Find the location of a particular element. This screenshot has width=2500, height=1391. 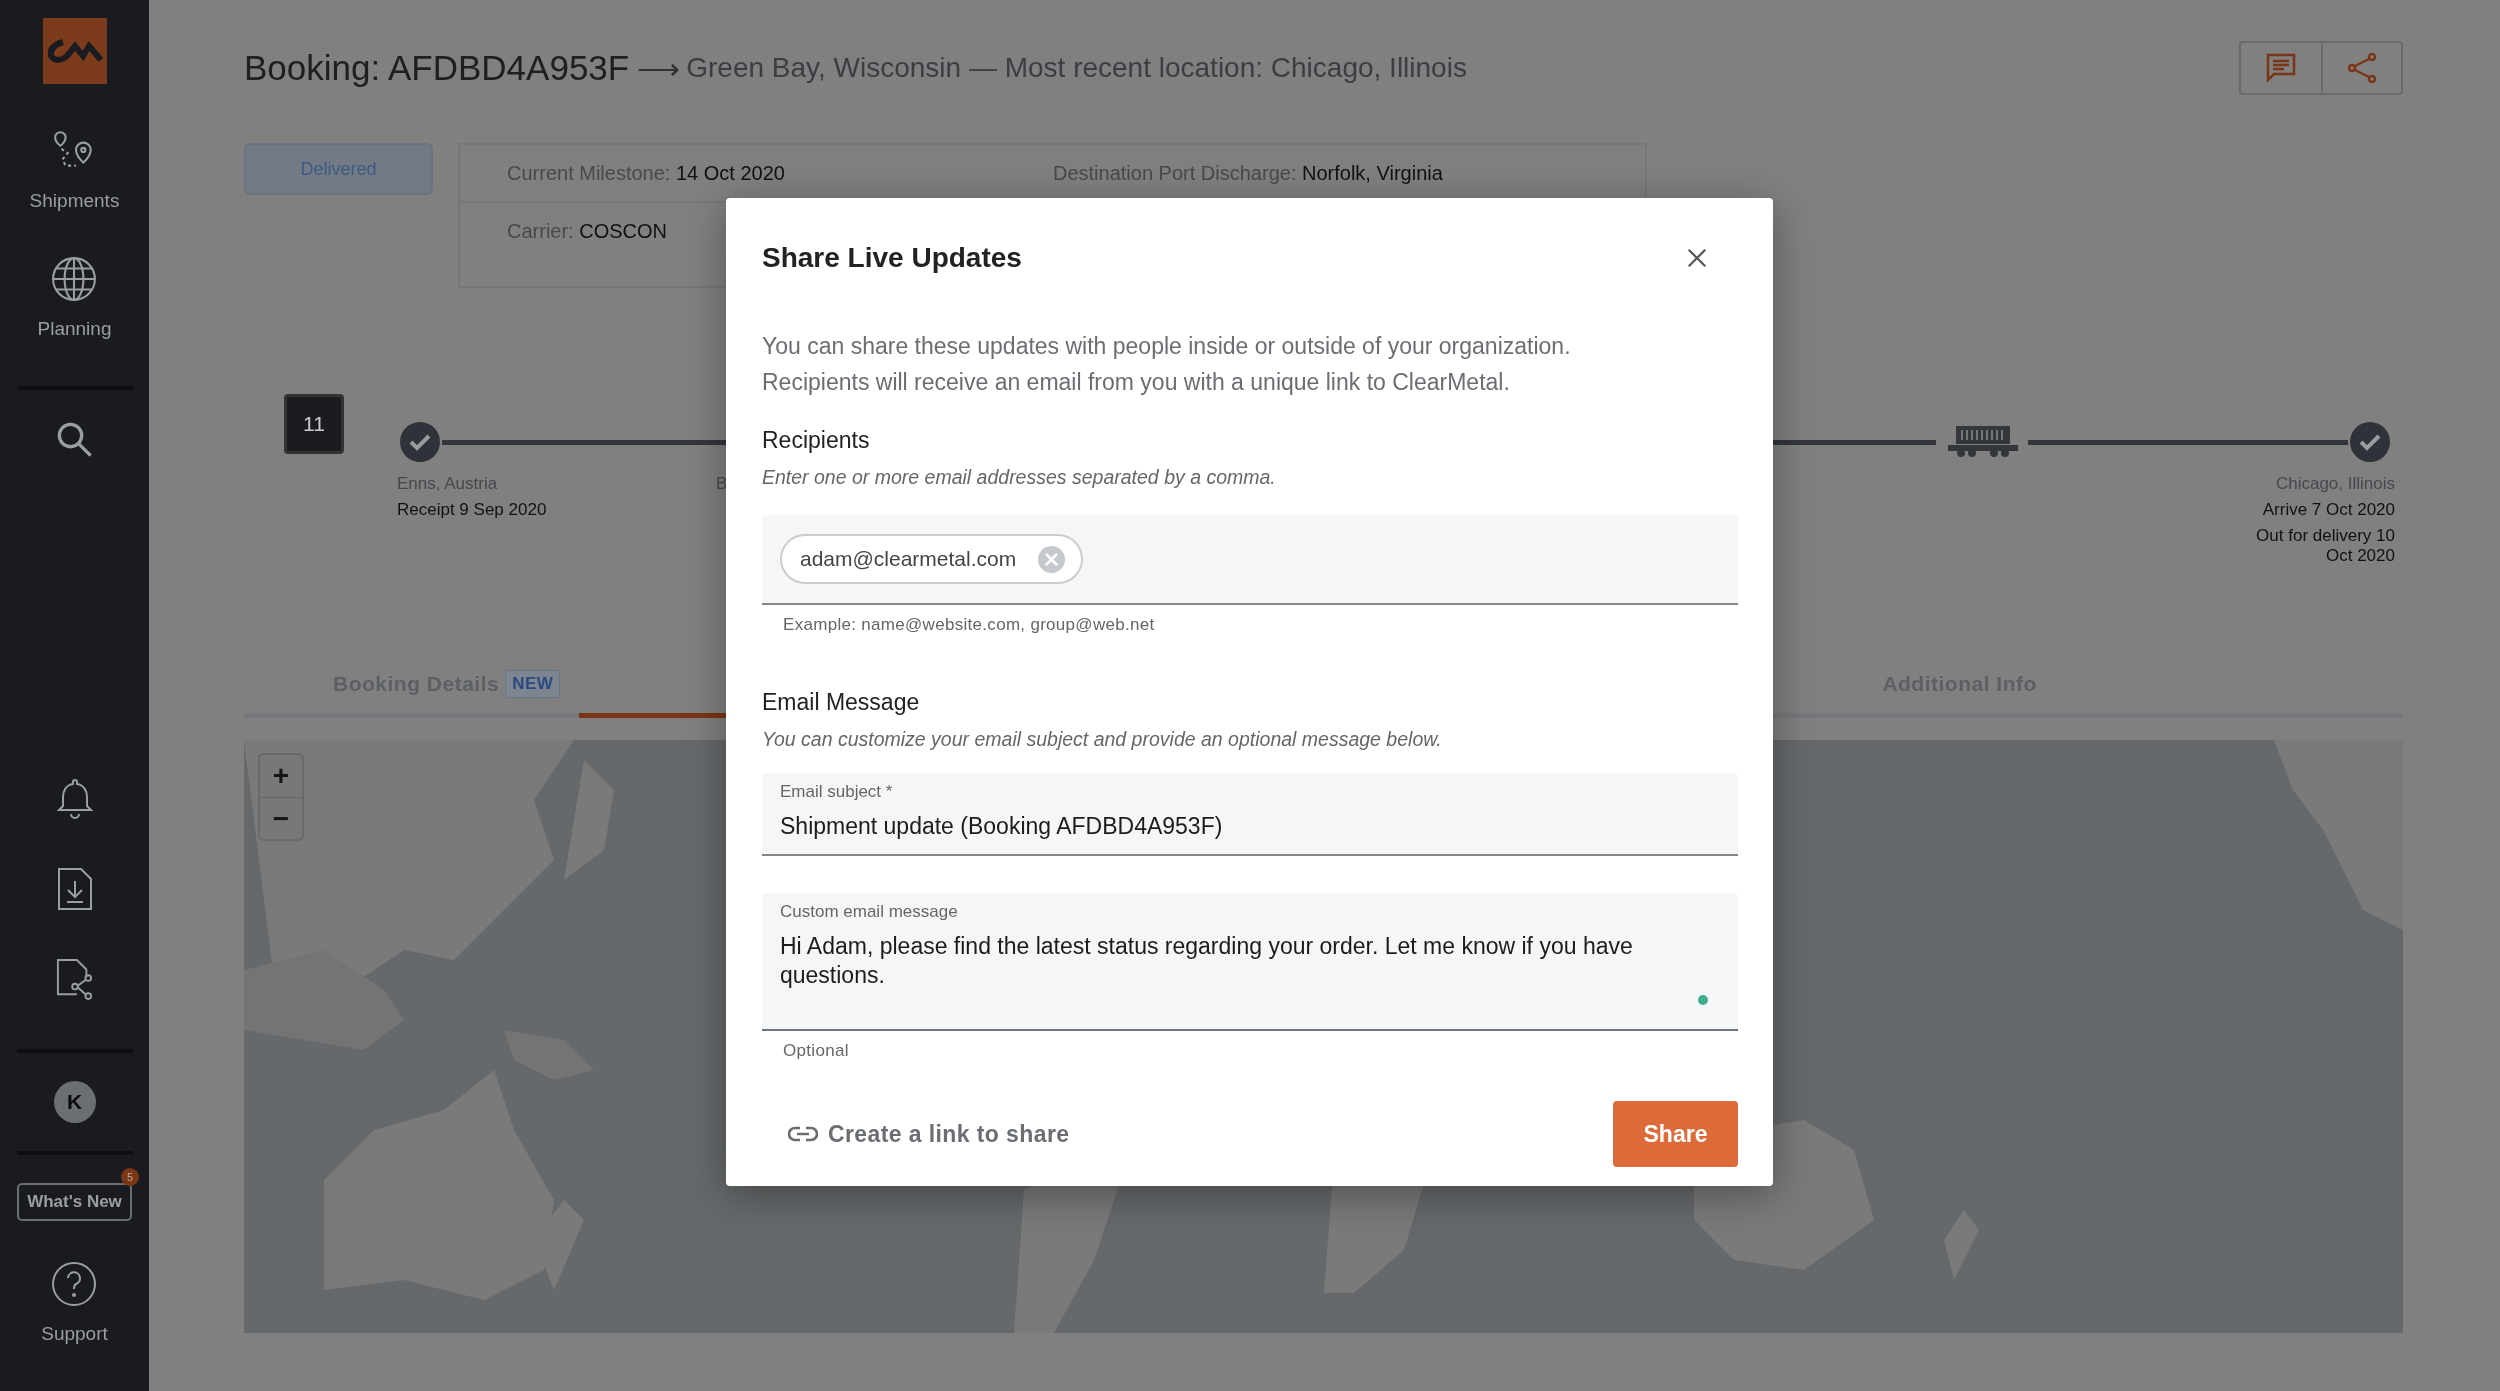

stop-event: Arrive 7 Oct 2020 is located at coordinates (2328, 510).